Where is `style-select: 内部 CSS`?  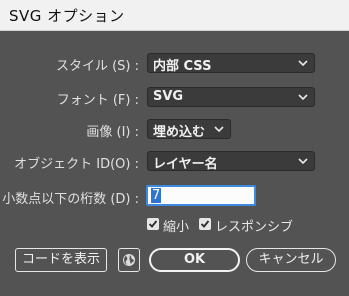
style-select: 内部 CSS is located at coordinates (231, 63).